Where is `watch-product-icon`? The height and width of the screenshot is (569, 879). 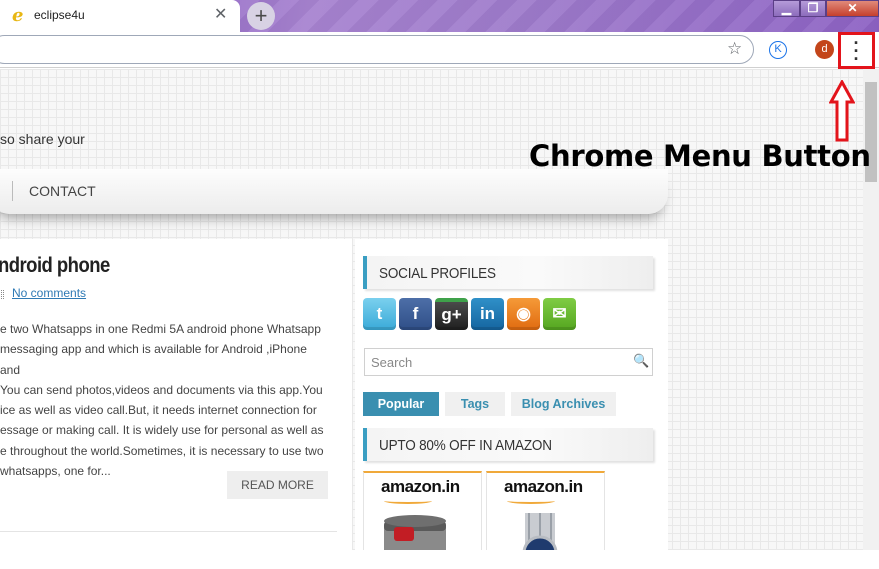 watch-product-icon is located at coordinates (540, 531).